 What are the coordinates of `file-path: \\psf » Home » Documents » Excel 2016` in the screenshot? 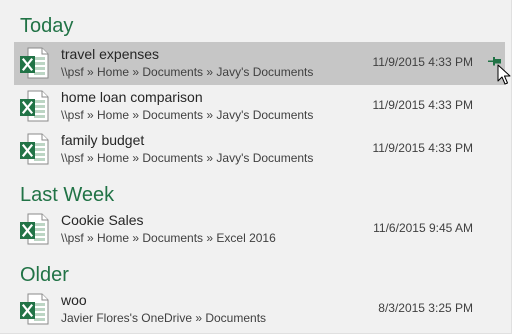 It's located at (168, 238).